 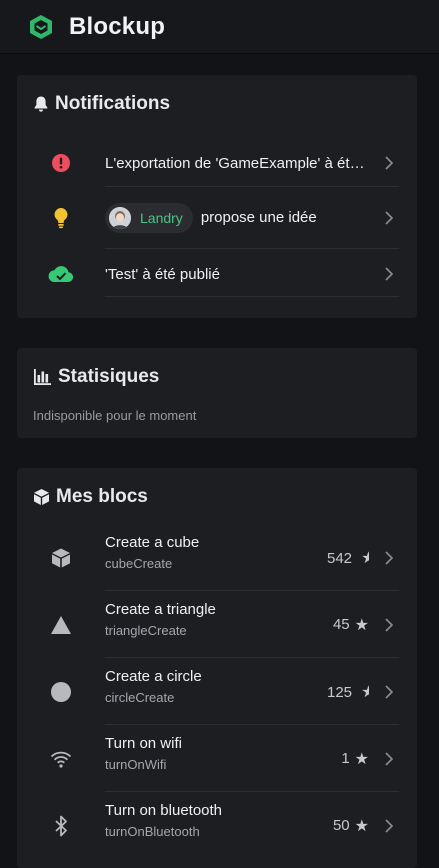 What do you see at coordinates (164, 810) in the screenshot?
I see `block-name: Turn on bluetooth` at bounding box center [164, 810].